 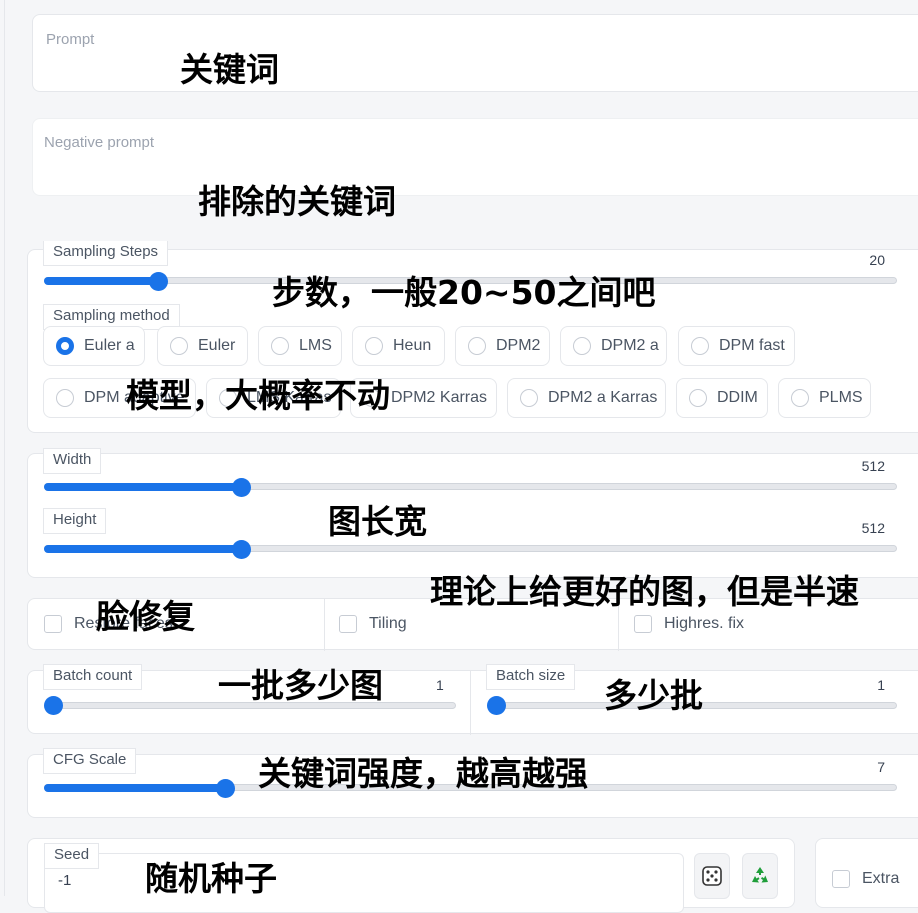 What do you see at coordinates (101, 281) in the screenshot?
I see `sampling-steps-fill` at bounding box center [101, 281].